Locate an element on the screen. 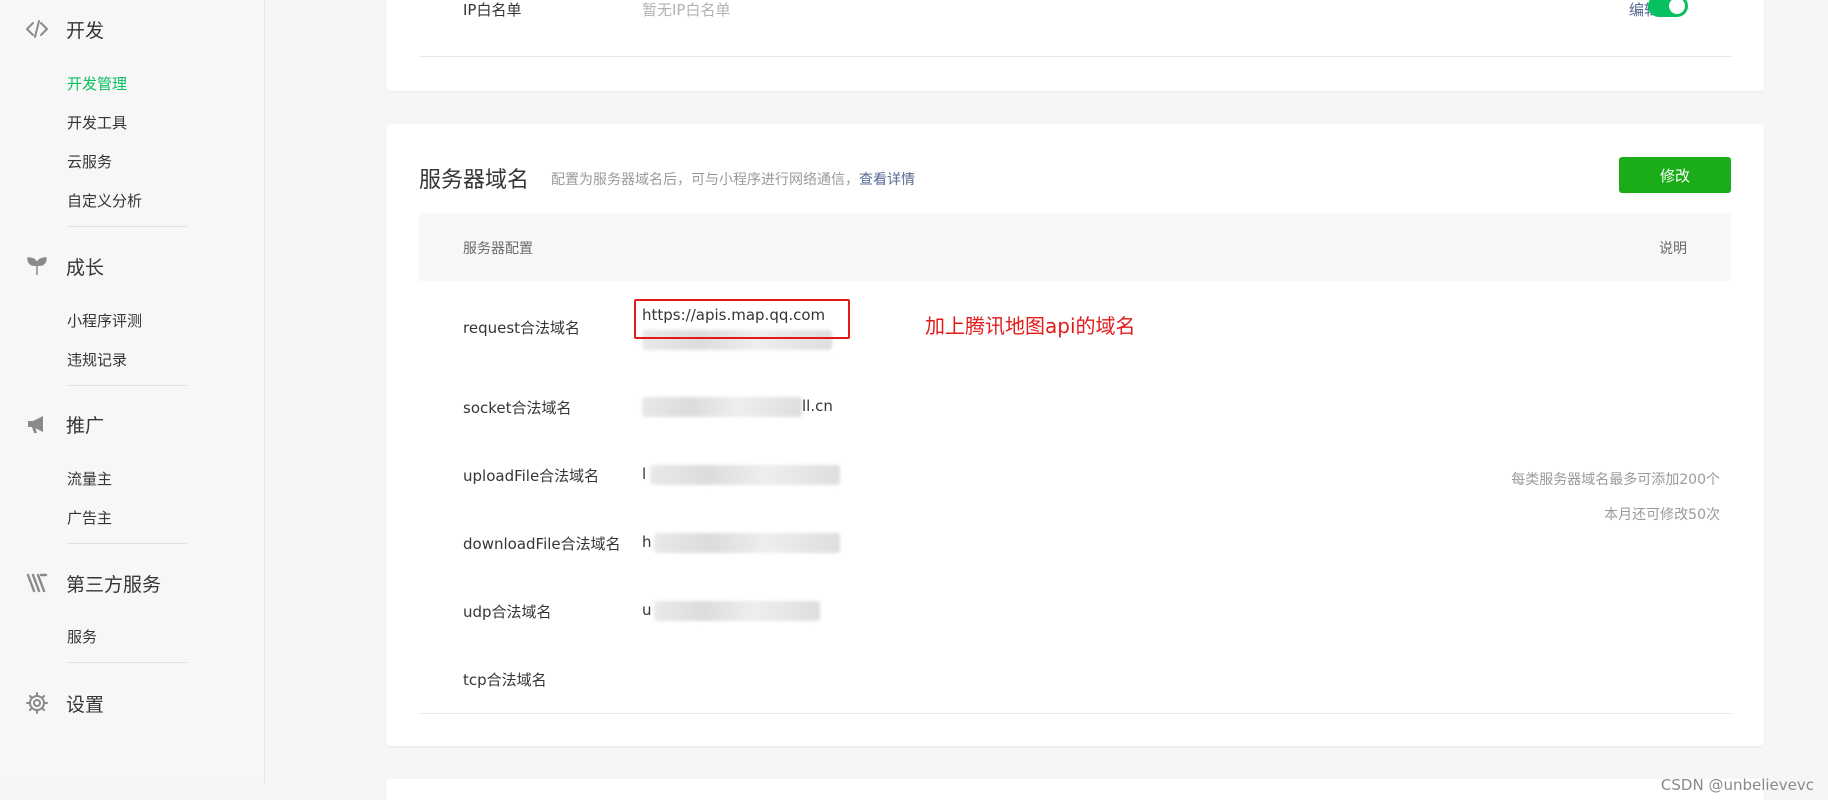  sidebar-section-settings: 设置 is located at coordinates (64, 703).